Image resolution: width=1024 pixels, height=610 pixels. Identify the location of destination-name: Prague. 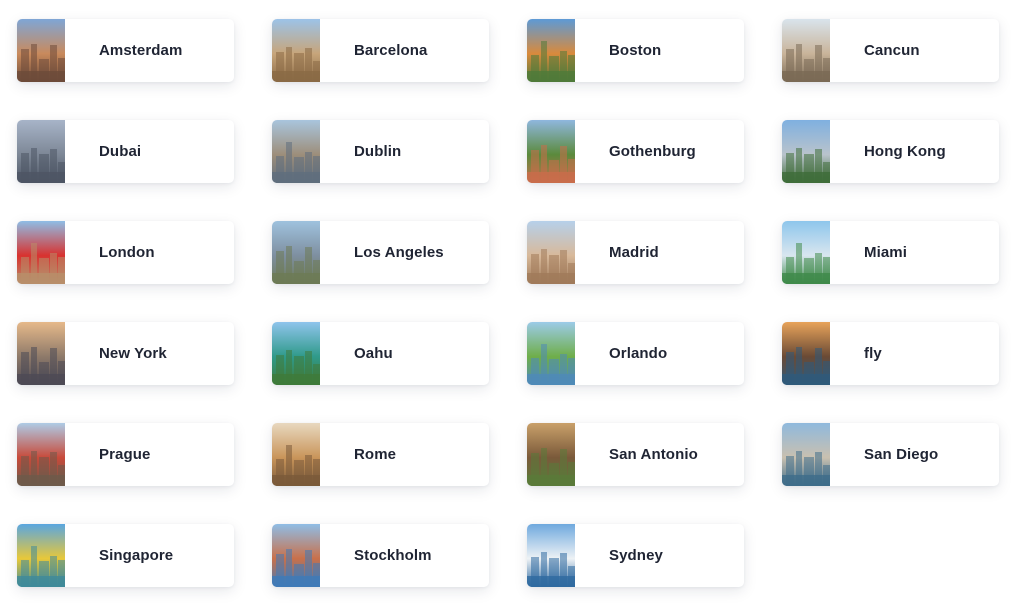
(125, 454).